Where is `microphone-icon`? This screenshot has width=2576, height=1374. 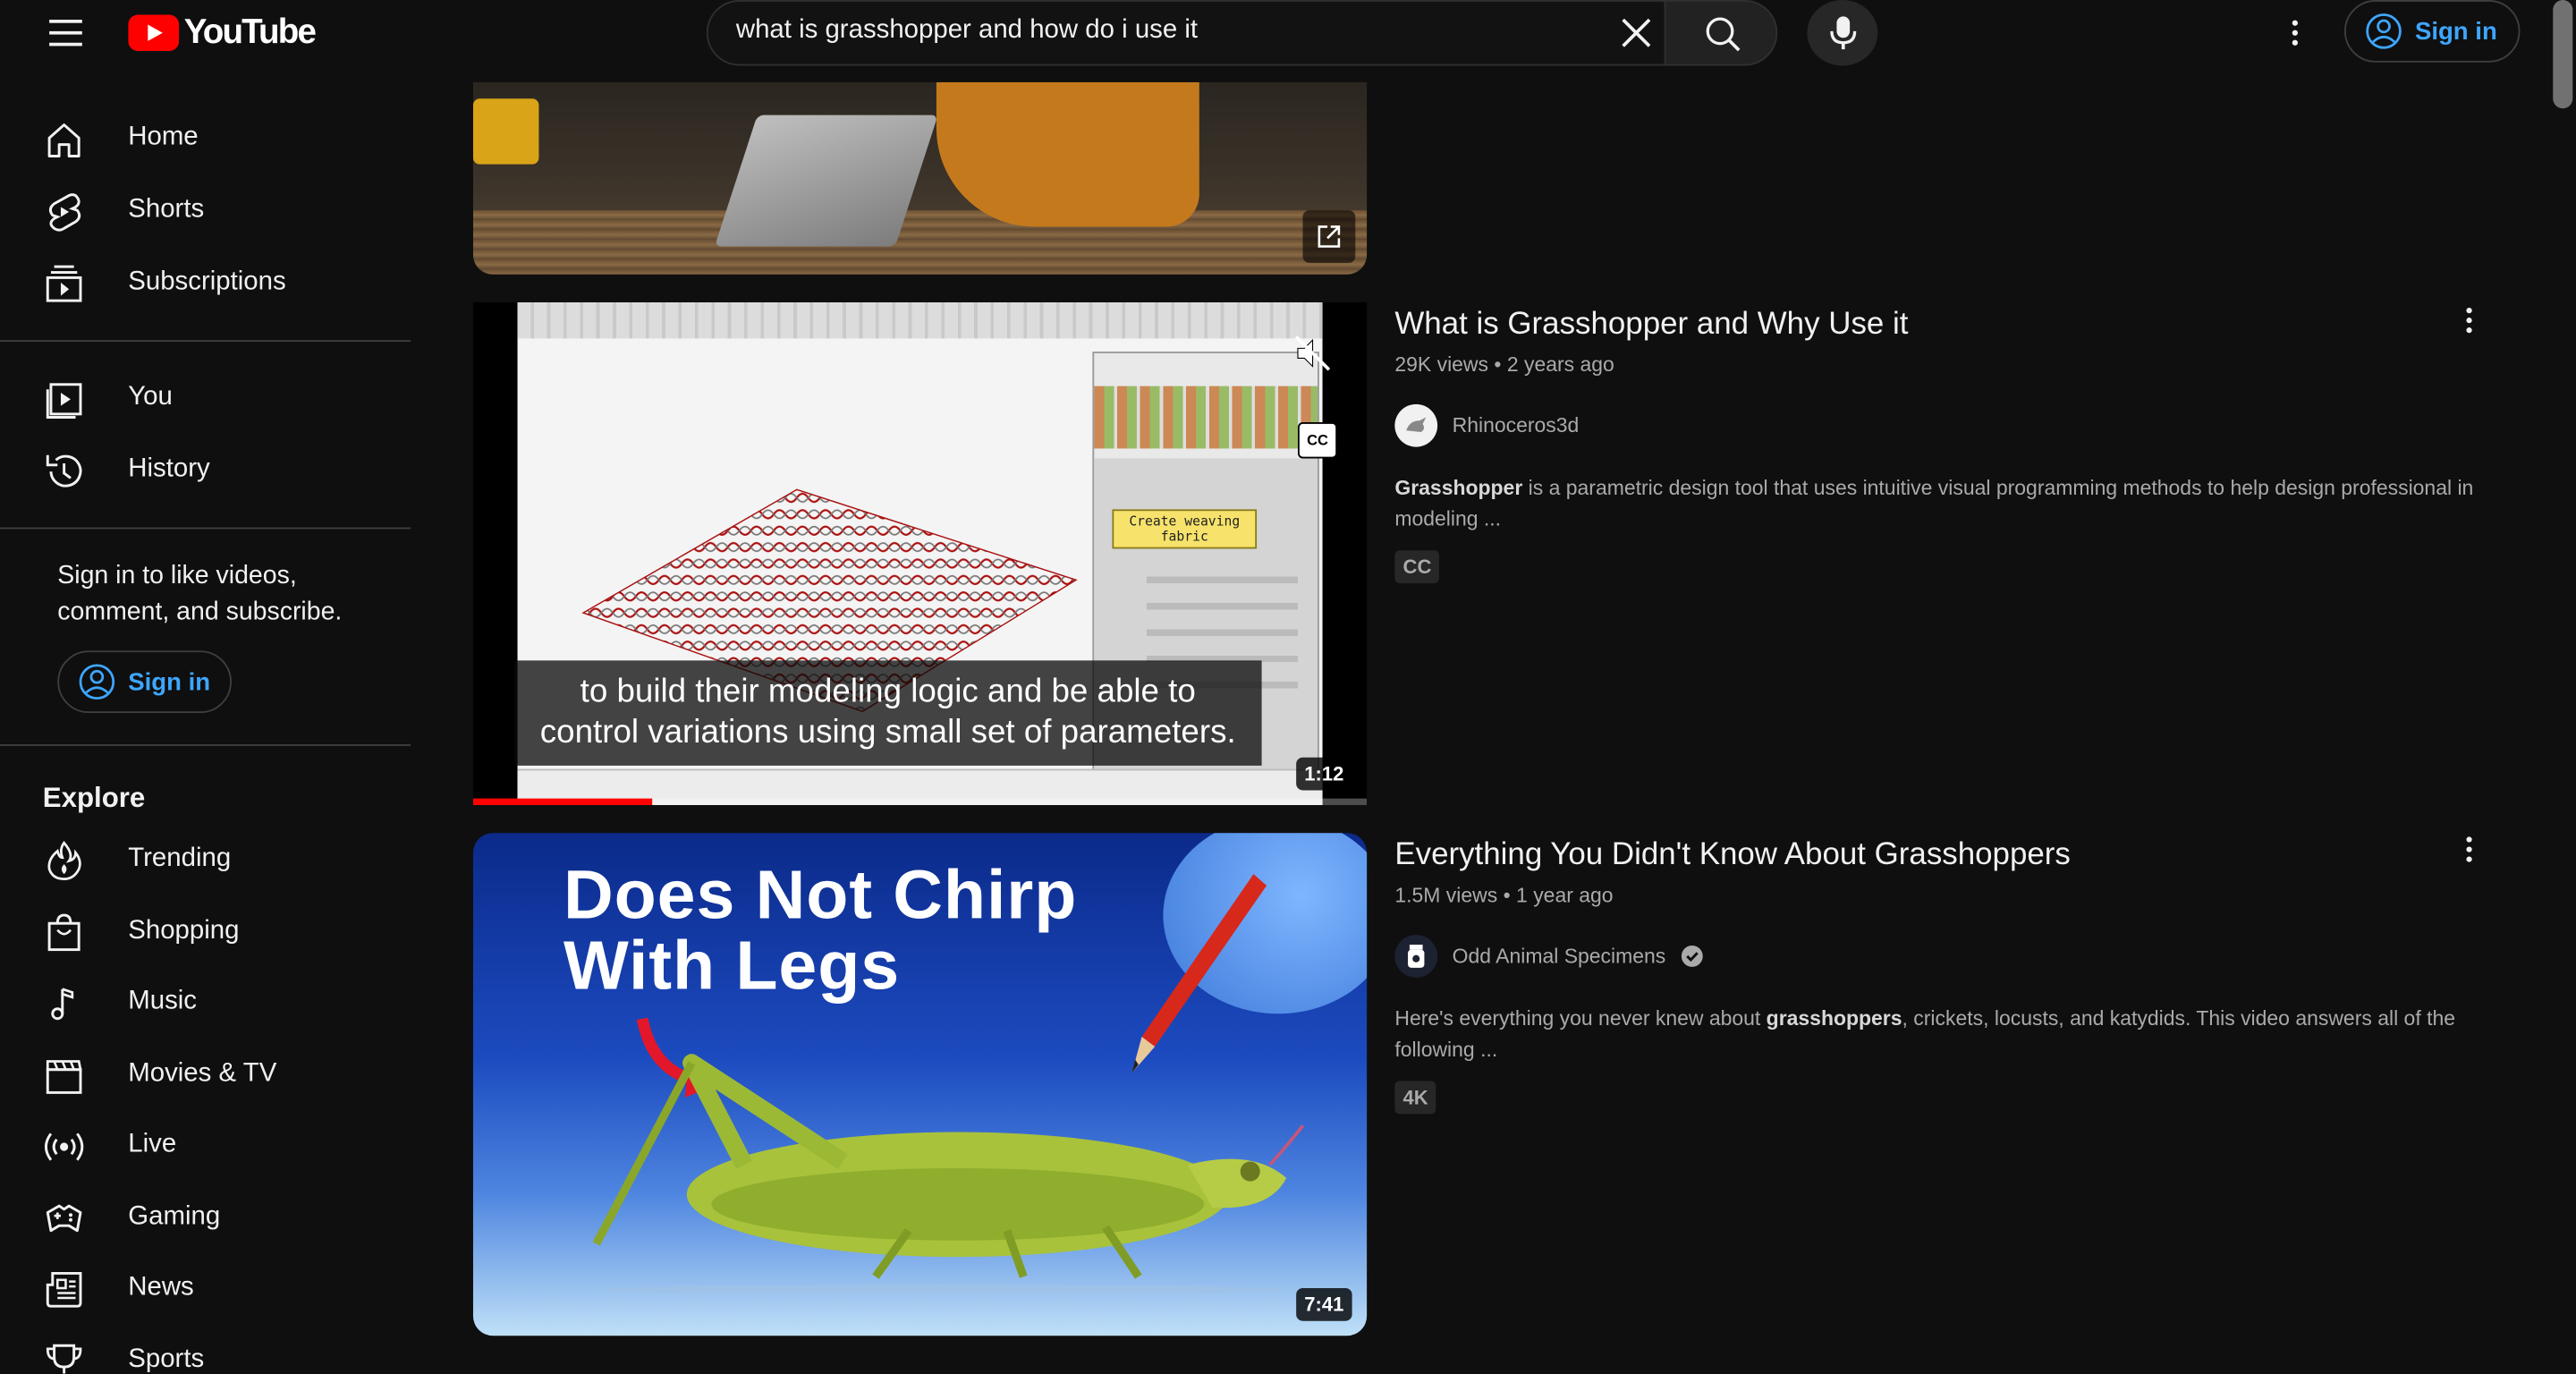
microphone-icon is located at coordinates (1843, 33).